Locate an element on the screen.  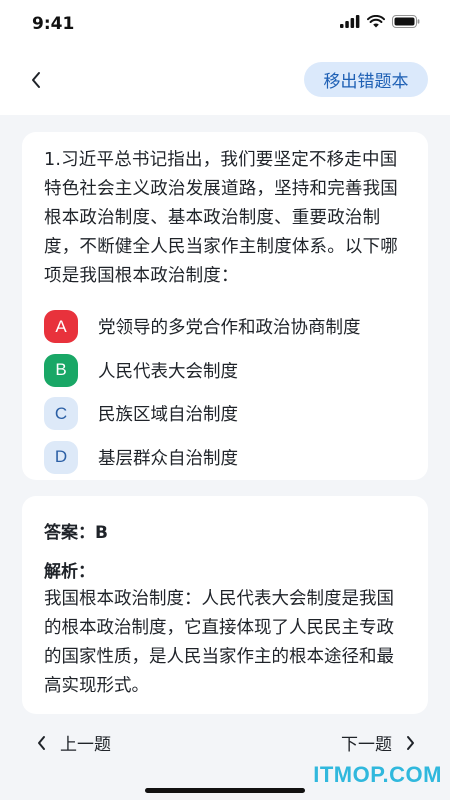
option-badge: C is located at coordinates (61, 414).